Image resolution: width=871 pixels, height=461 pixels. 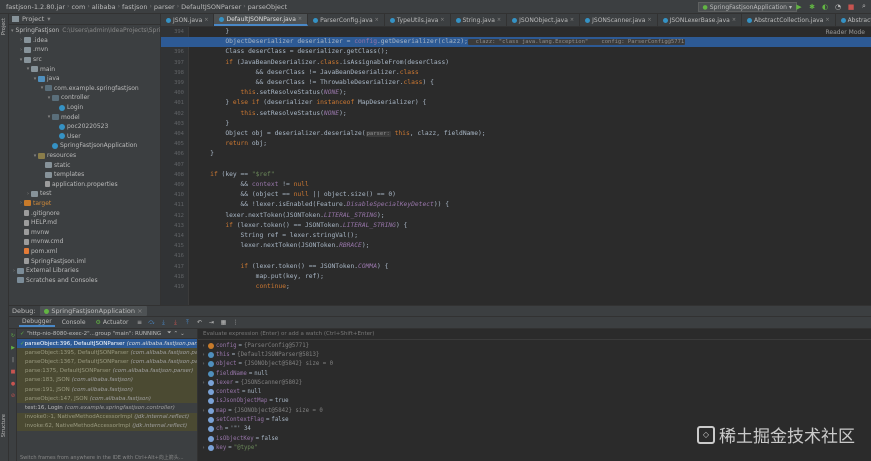 I want to click on variable-row: fieldName = null, so click(x=534, y=373).